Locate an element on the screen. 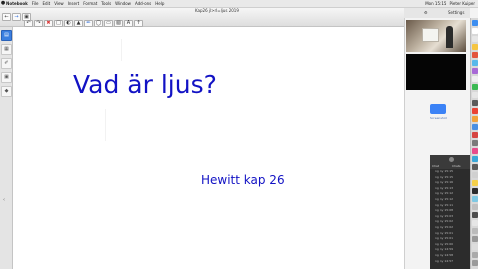 The height and width of the screenshot is (269, 478). chat-icon is located at coordinates (451, 159).